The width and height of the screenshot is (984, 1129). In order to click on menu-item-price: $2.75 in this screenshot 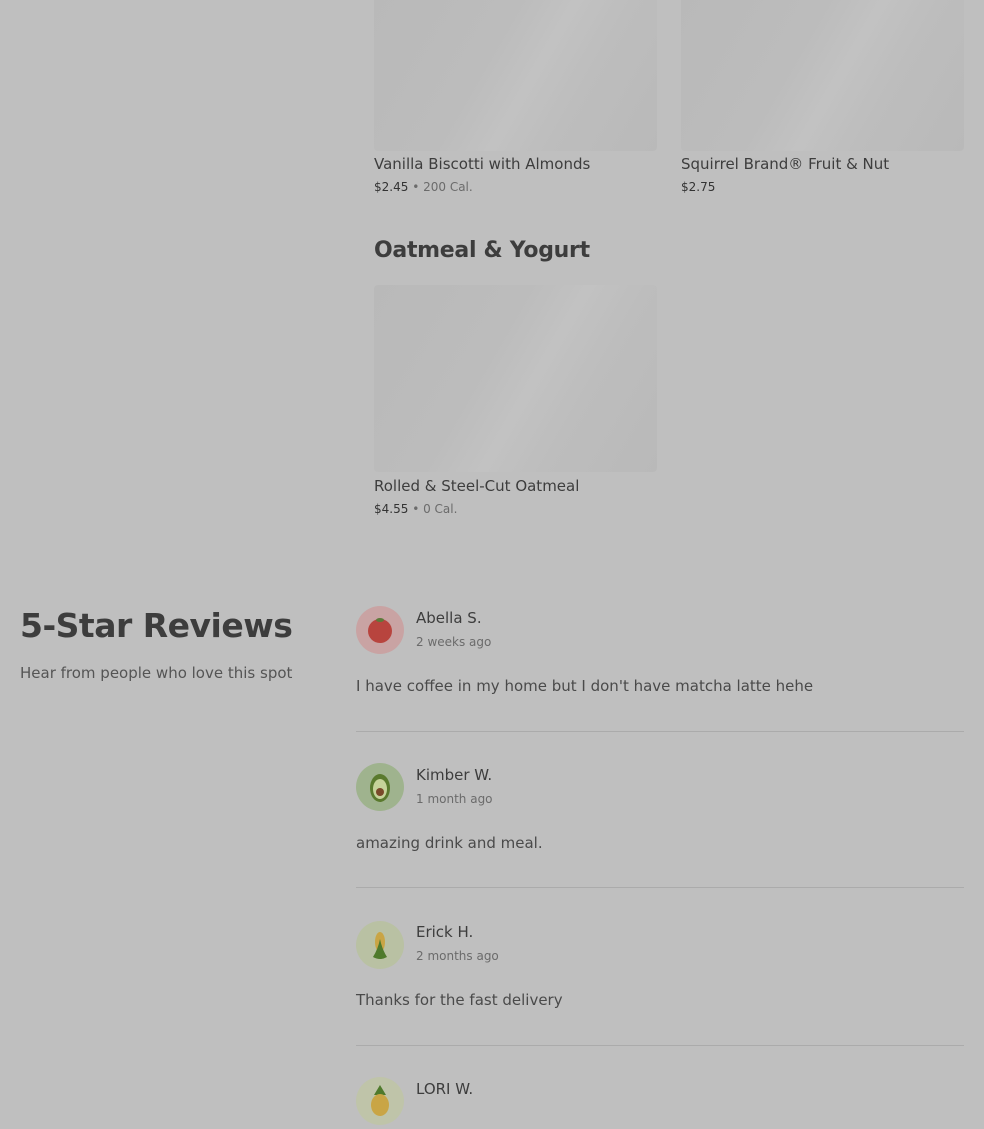, I will do `click(698, 187)`.